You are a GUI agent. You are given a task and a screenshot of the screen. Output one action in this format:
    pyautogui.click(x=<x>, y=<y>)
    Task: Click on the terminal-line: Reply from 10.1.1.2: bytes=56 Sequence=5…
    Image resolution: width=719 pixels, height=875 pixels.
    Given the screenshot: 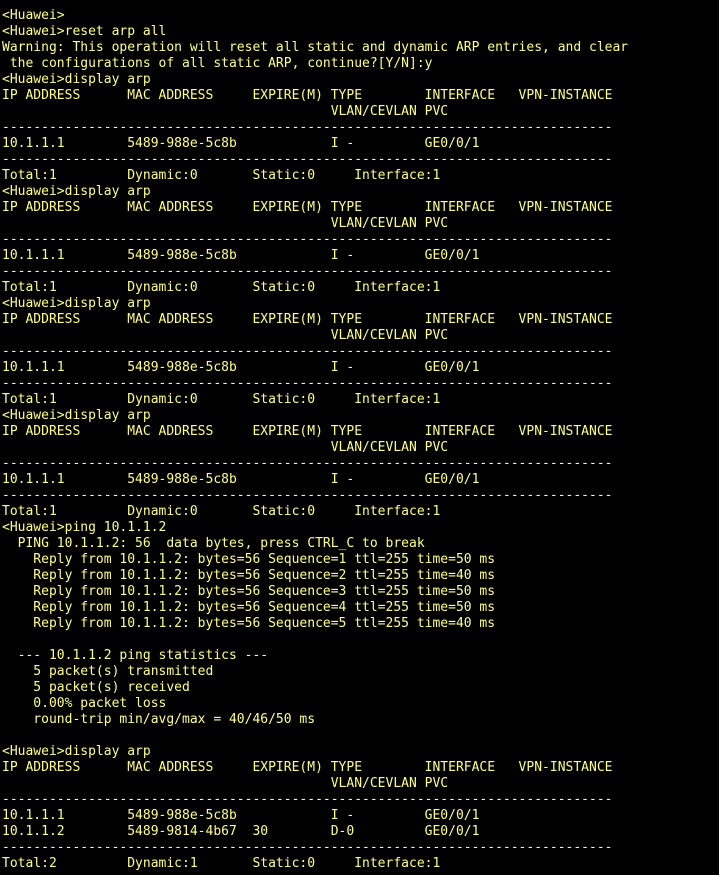 What is the action you would take?
    pyautogui.click(x=249, y=623)
    